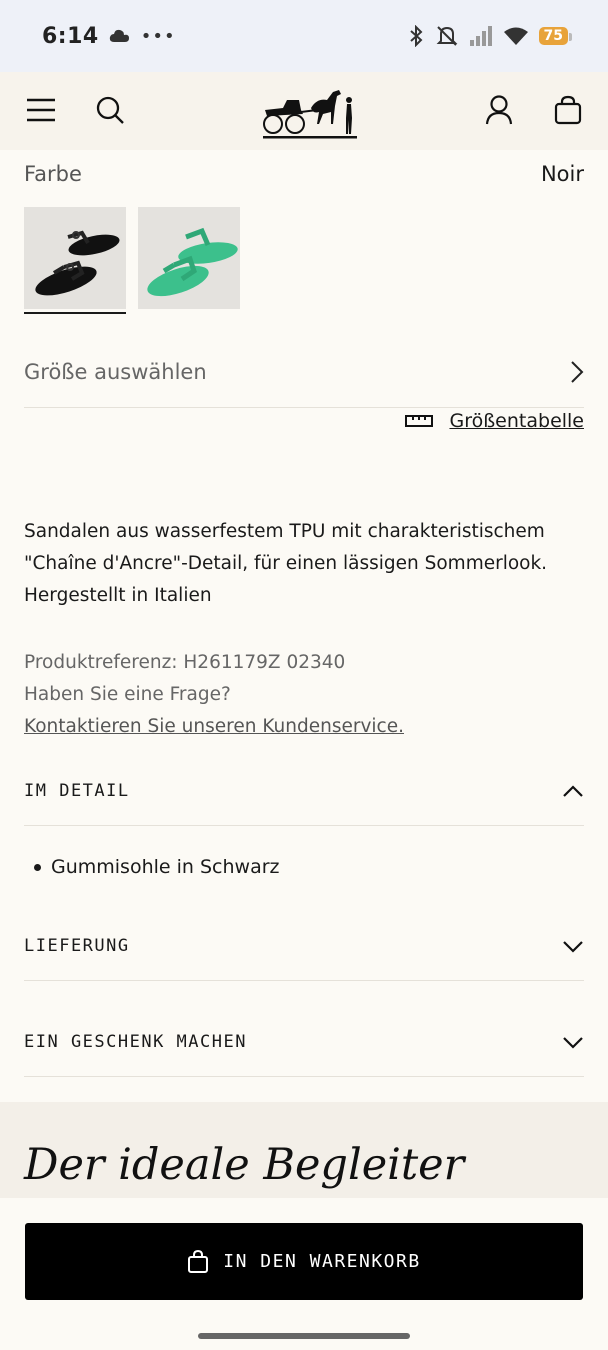 The width and height of the screenshot is (608, 1350). What do you see at coordinates (322, 1261) in the screenshot?
I see `add-to-cart-label: IN DEN WARENKORB` at bounding box center [322, 1261].